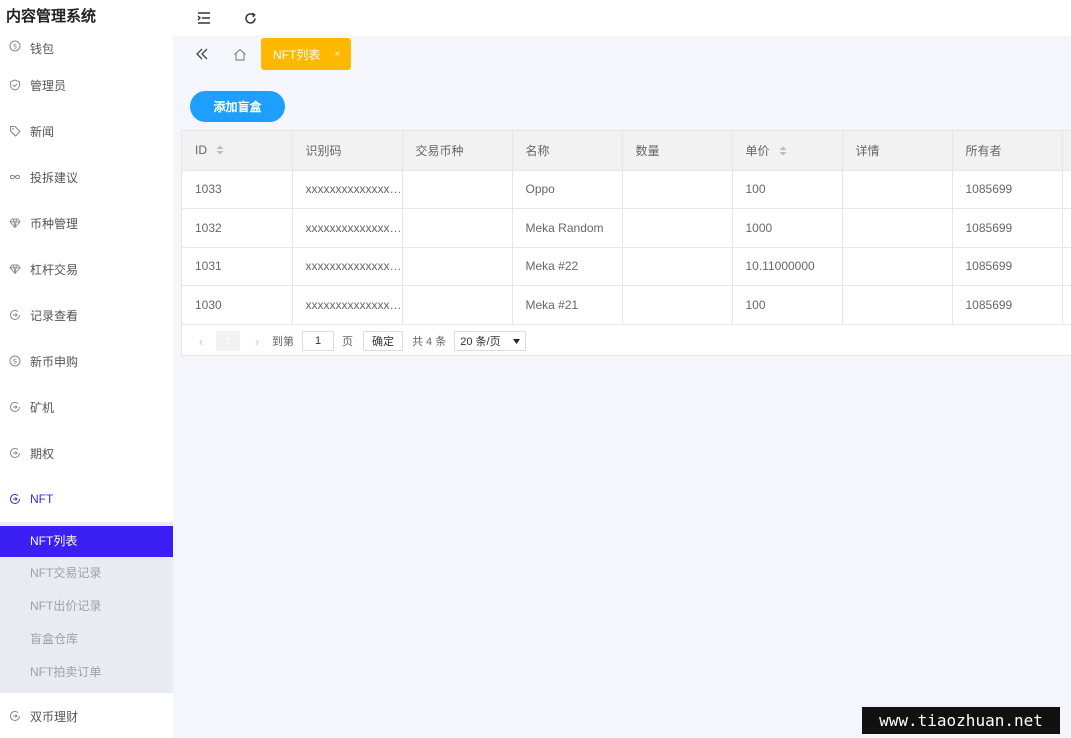 The height and width of the screenshot is (738, 1071). Describe the element at coordinates (567, 228) in the screenshot. I see `cell-name: Meka Random` at that location.